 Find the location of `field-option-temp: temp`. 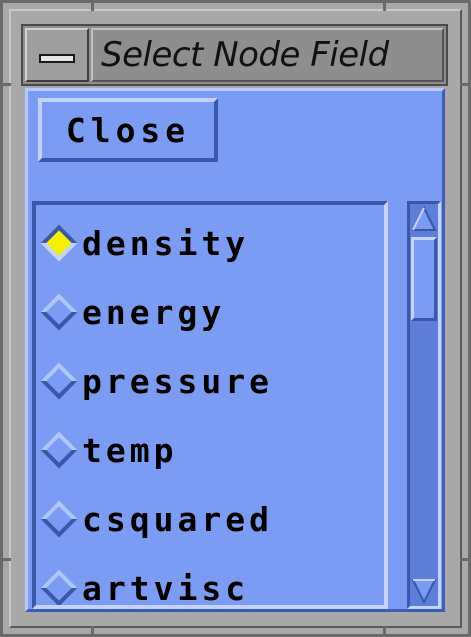

field-option-temp: temp is located at coordinates (109, 450).